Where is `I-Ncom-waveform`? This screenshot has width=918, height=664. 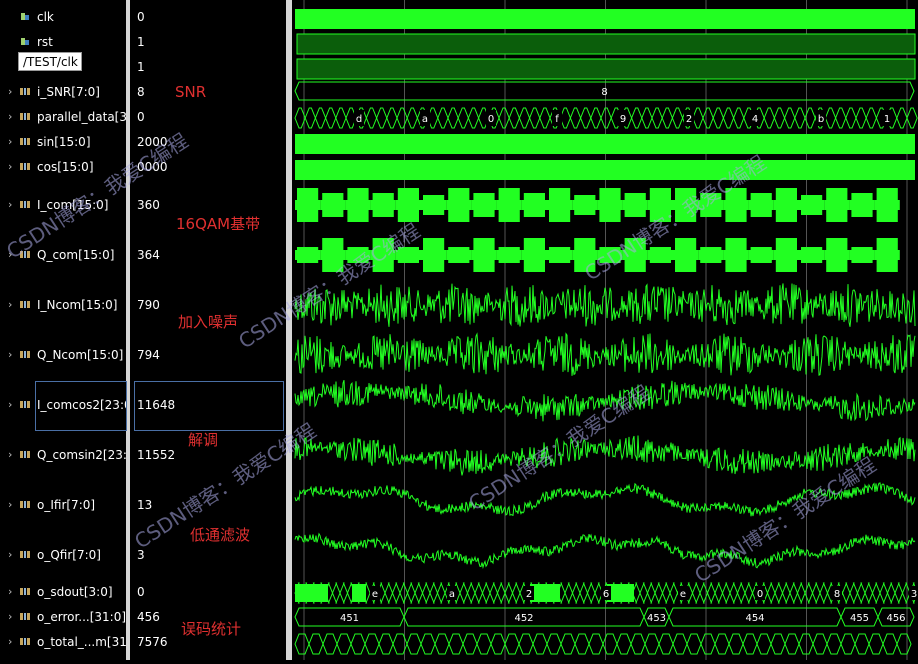 I-Ncom-waveform is located at coordinates (605, 305).